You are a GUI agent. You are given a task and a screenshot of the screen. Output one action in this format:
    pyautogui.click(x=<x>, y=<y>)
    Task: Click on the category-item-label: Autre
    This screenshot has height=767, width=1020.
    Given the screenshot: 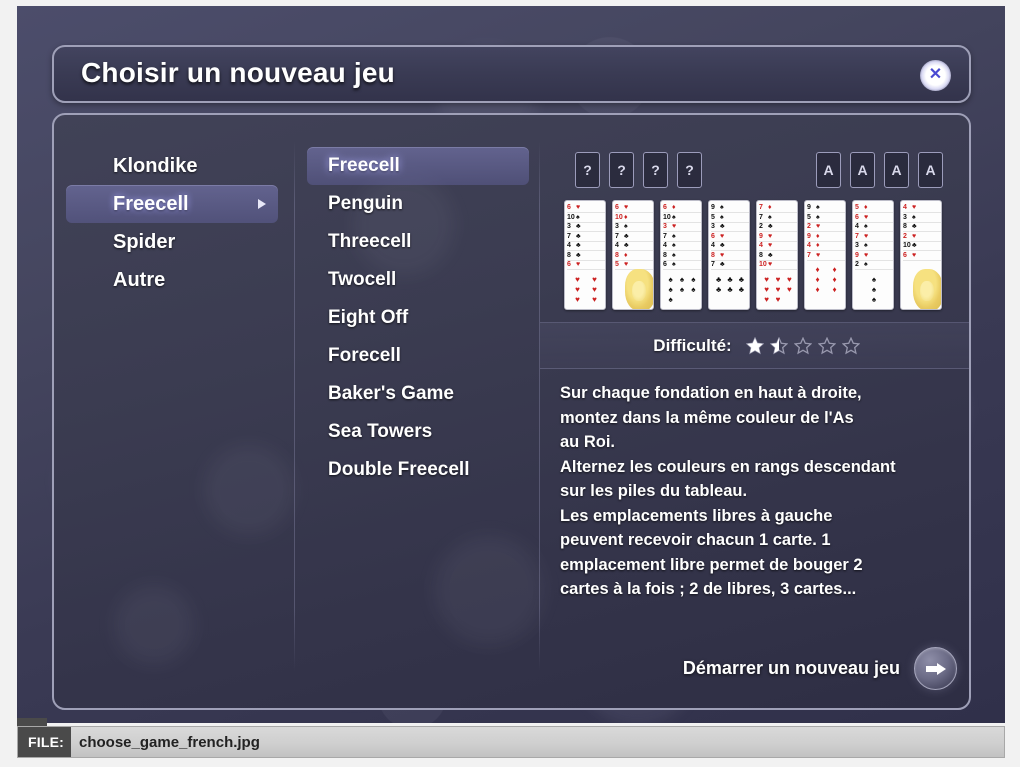 What is the action you would take?
    pyautogui.click(x=139, y=279)
    